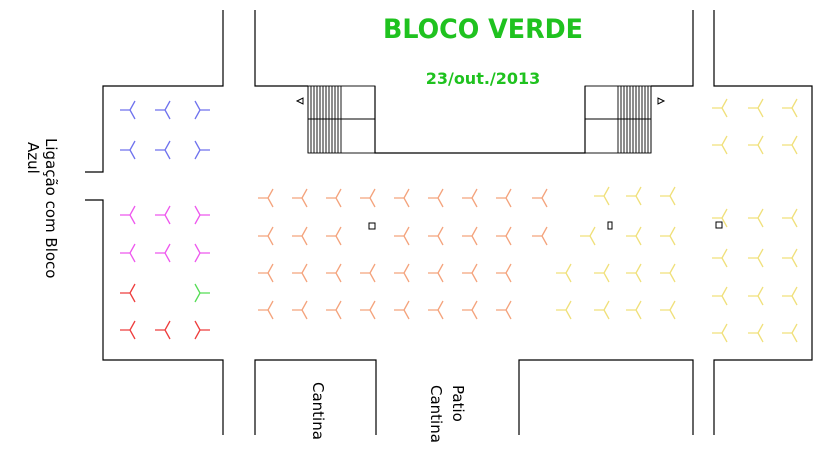 This screenshot has width=831, height=462. What do you see at coordinates (33, 158) in the screenshot?
I see `ligacao-label-azul: Azul` at bounding box center [33, 158].